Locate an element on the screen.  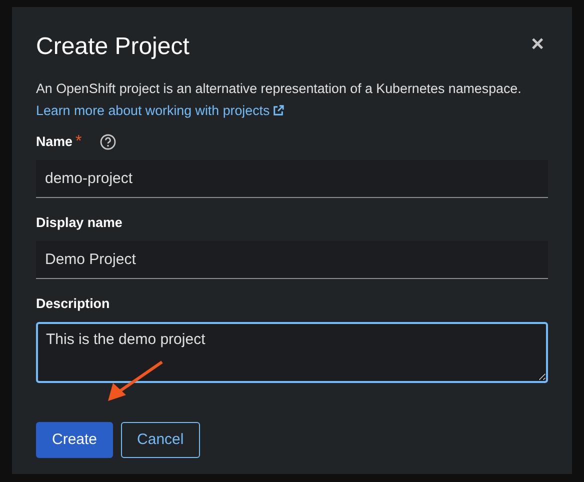
field-label: Description is located at coordinates (73, 303).